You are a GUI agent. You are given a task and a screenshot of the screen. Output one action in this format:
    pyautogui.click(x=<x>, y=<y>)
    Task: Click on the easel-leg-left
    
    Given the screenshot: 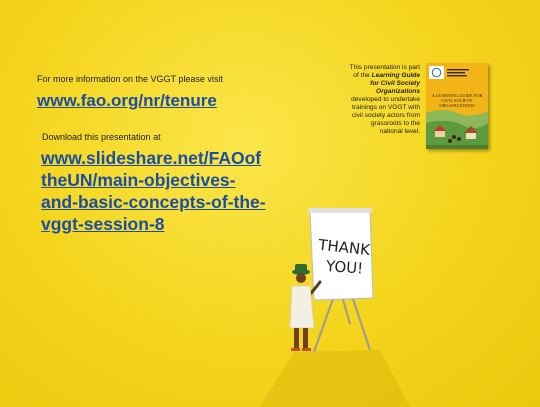 What is the action you would take?
    pyautogui.click(x=324, y=324)
    